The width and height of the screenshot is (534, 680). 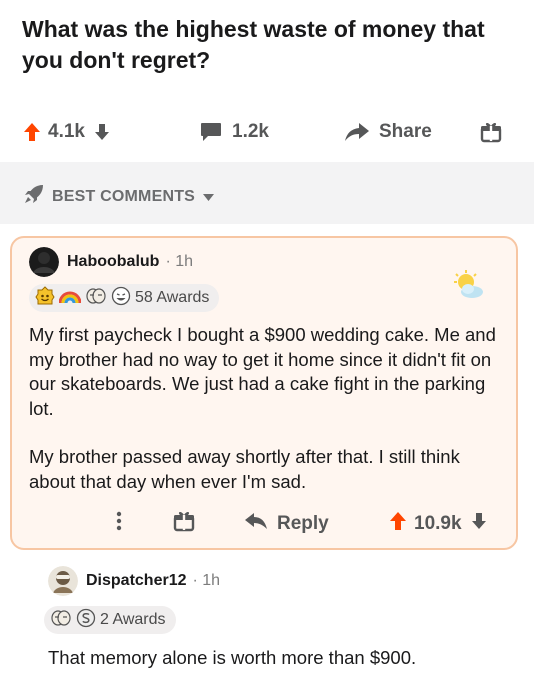 I want to click on comment-bubble-icon, so click(x=211, y=132).